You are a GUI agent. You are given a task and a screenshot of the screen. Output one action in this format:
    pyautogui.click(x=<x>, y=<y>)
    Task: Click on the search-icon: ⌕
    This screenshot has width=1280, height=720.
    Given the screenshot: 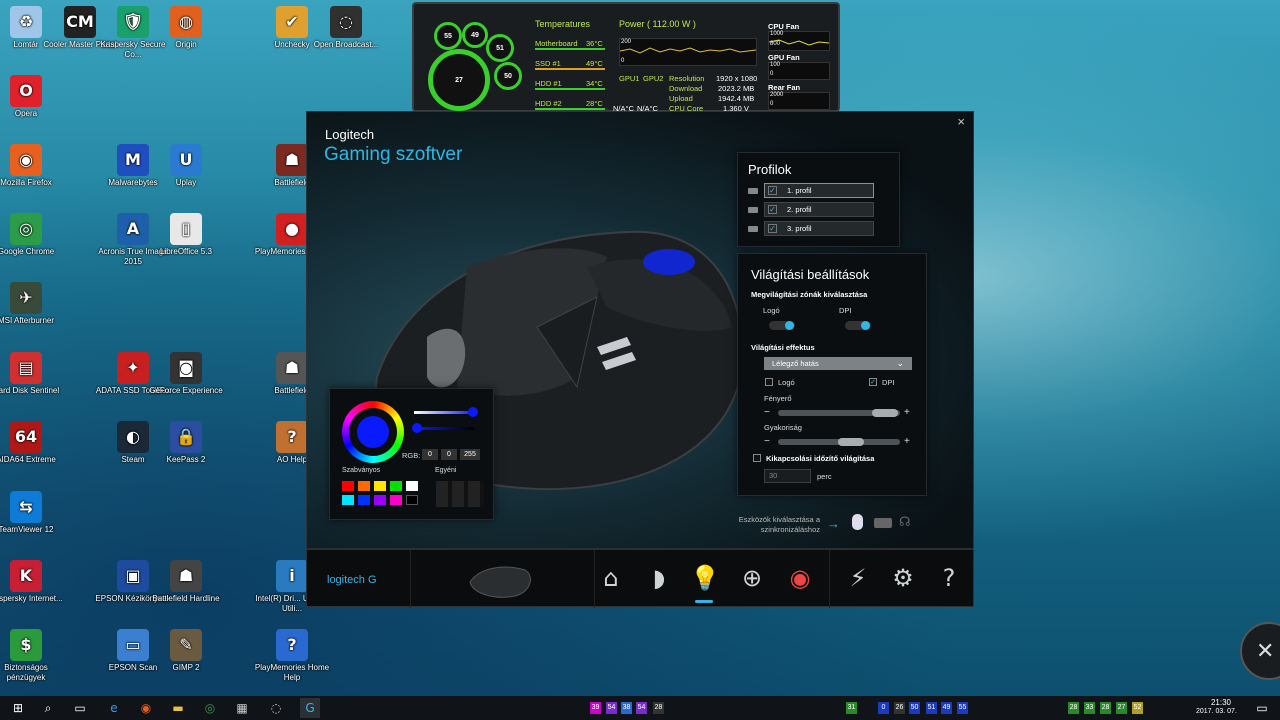 What is the action you would take?
    pyautogui.click(x=48, y=708)
    